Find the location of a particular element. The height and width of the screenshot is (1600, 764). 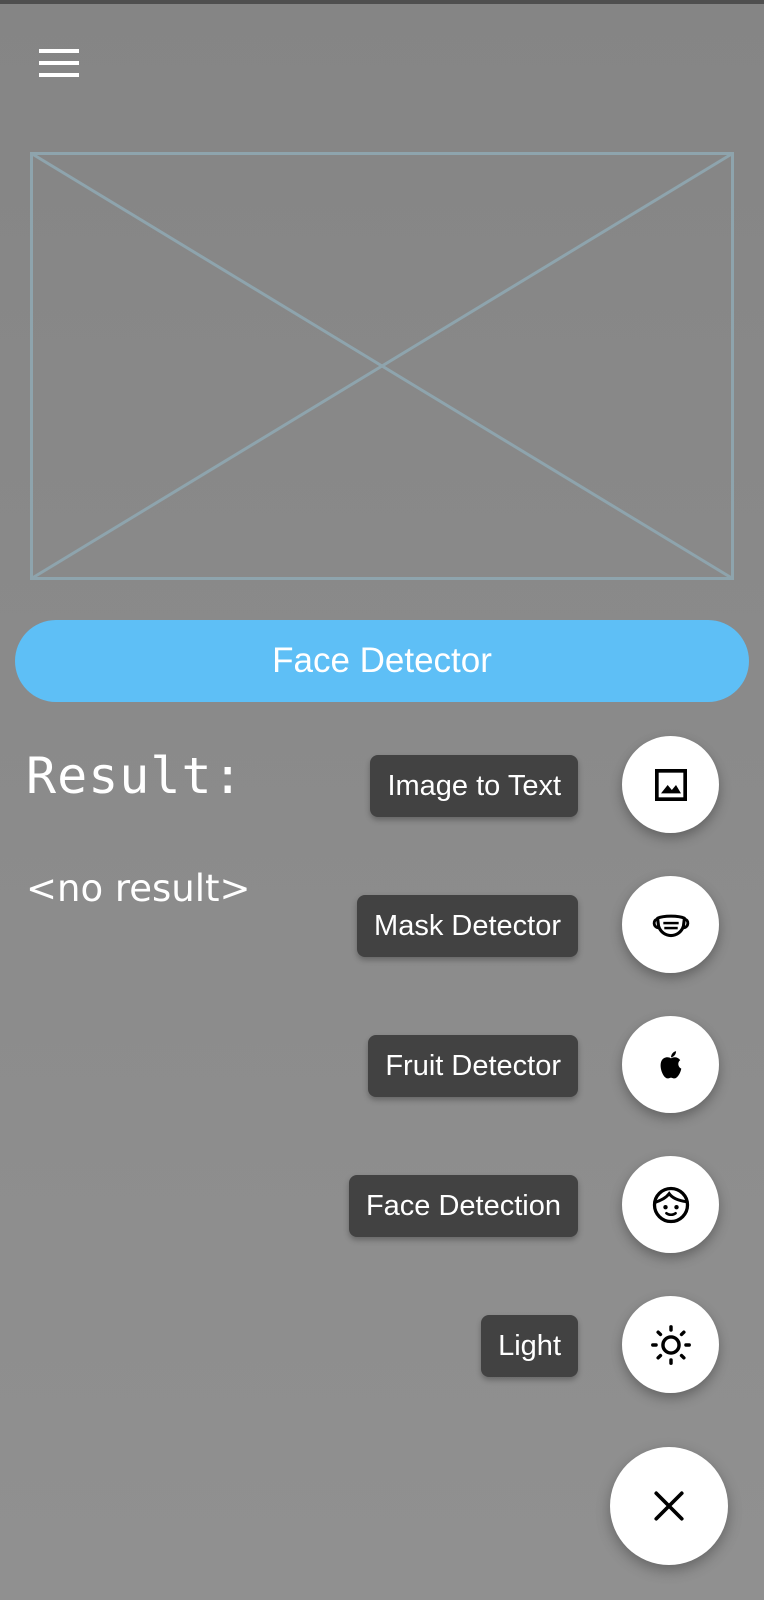

image-to-text-label: Image to Text is located at coordinates (474, 786).